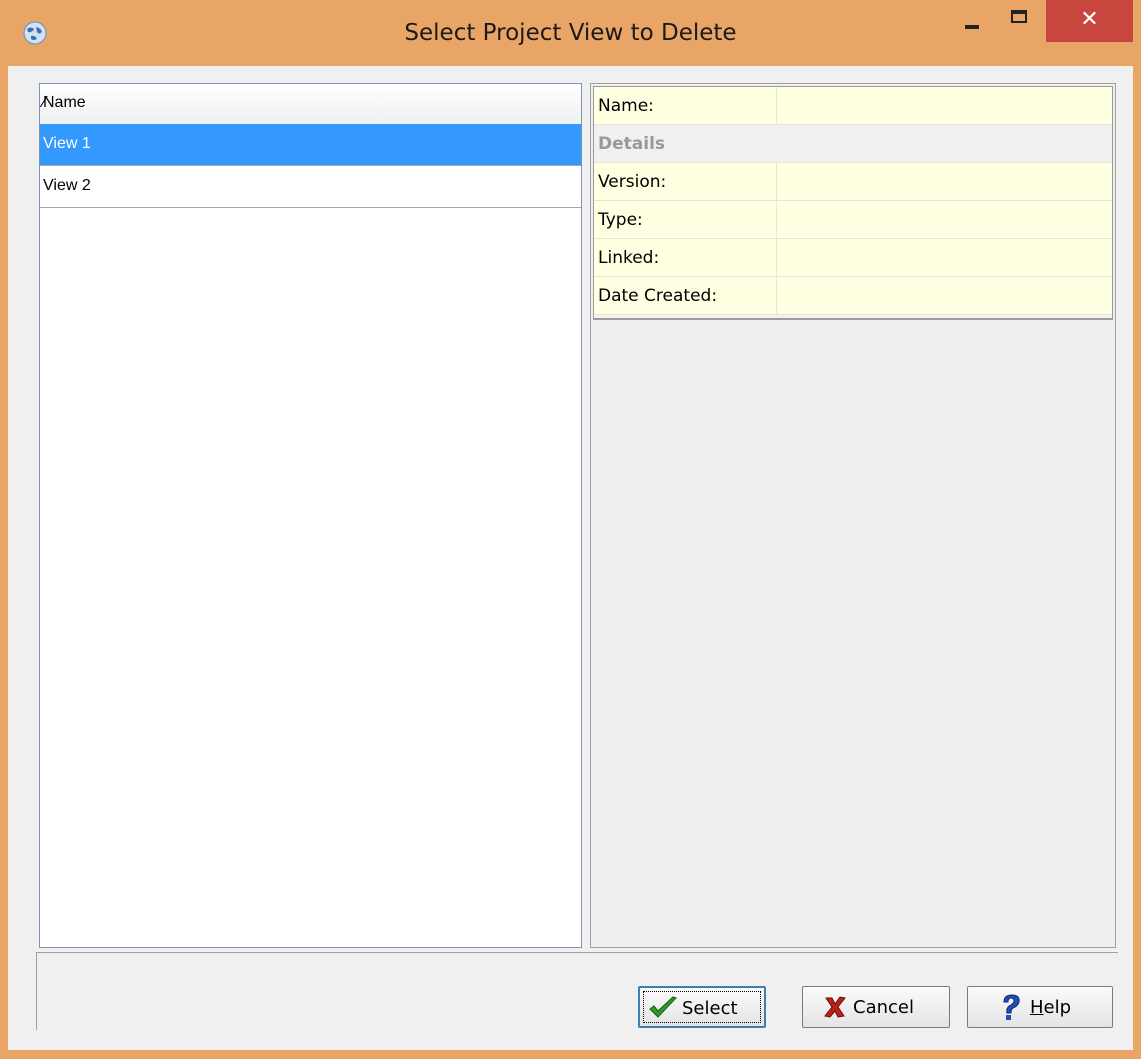 The width and height of the screenshot is (1141, 1059). I want to click on column-header-label: Name, so click(64, 102).